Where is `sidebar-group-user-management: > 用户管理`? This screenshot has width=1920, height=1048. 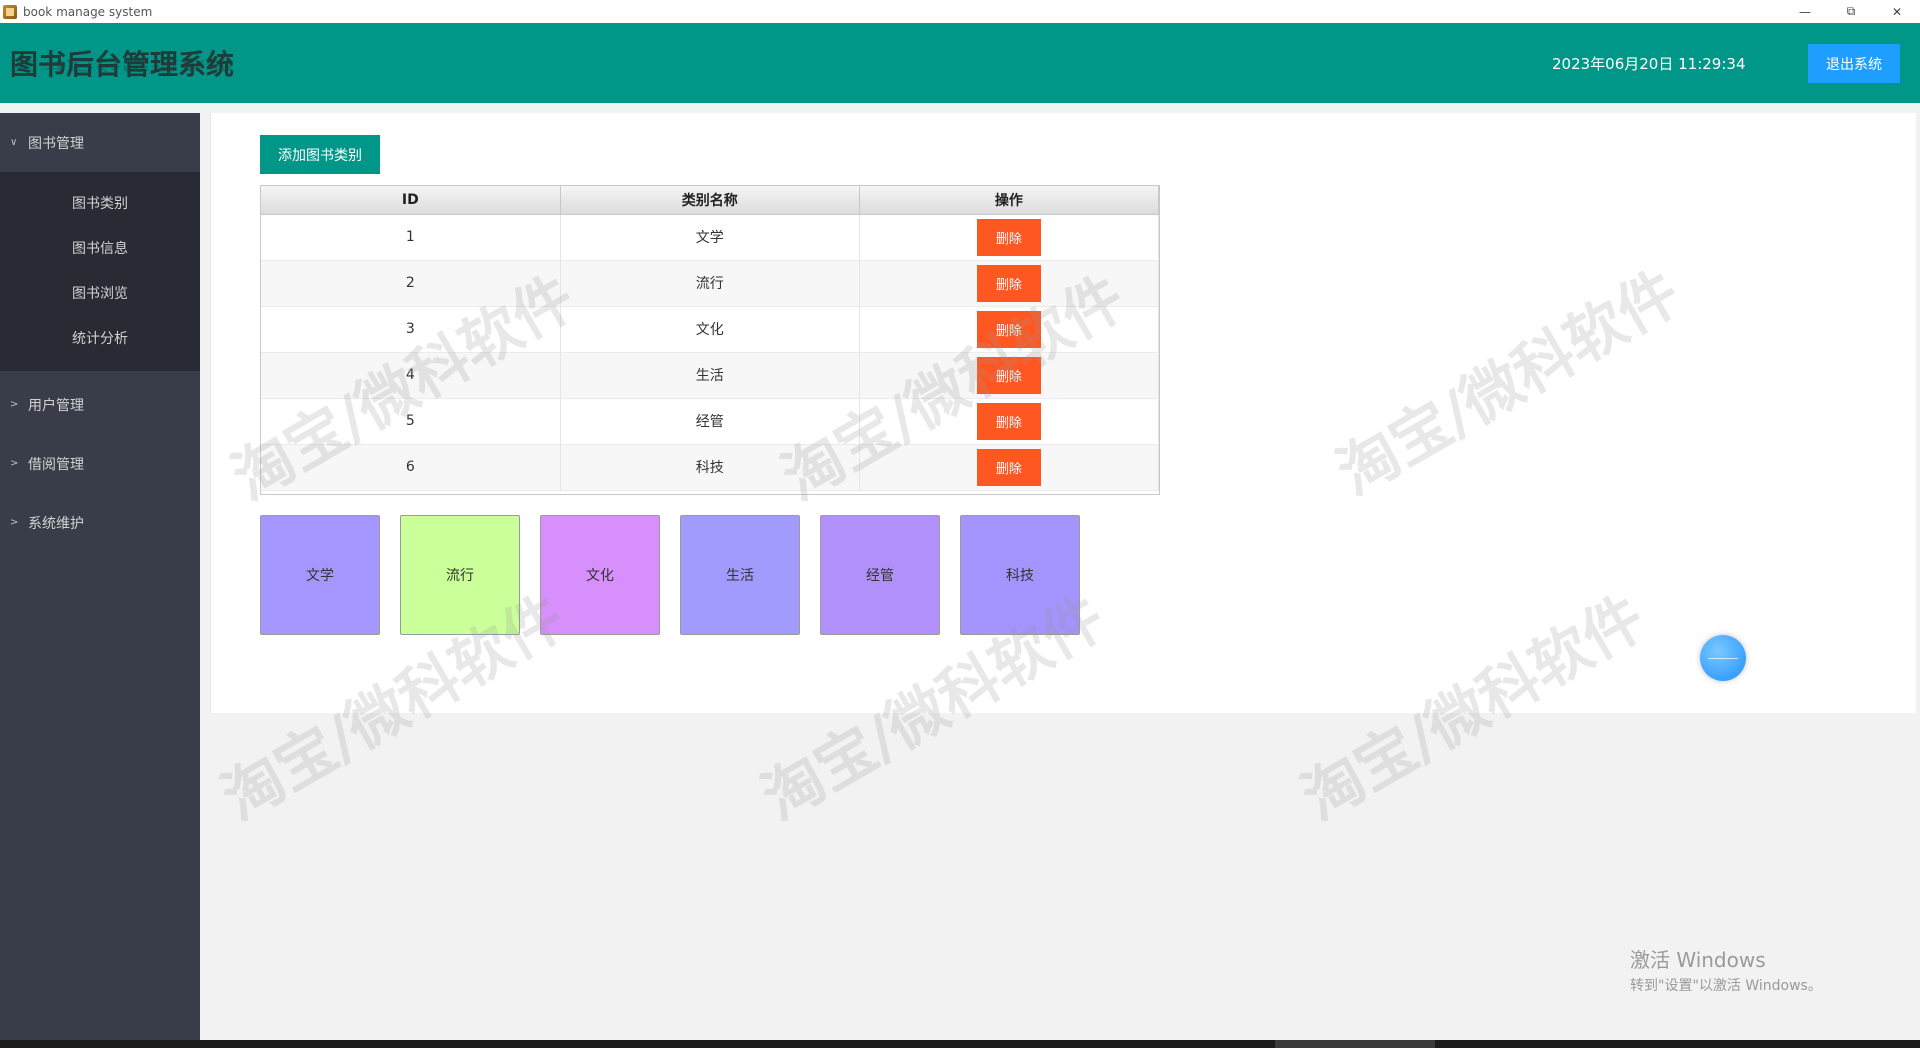 sidebar-group-user-management: > 用户管理 is located at coordinates (100, 404).